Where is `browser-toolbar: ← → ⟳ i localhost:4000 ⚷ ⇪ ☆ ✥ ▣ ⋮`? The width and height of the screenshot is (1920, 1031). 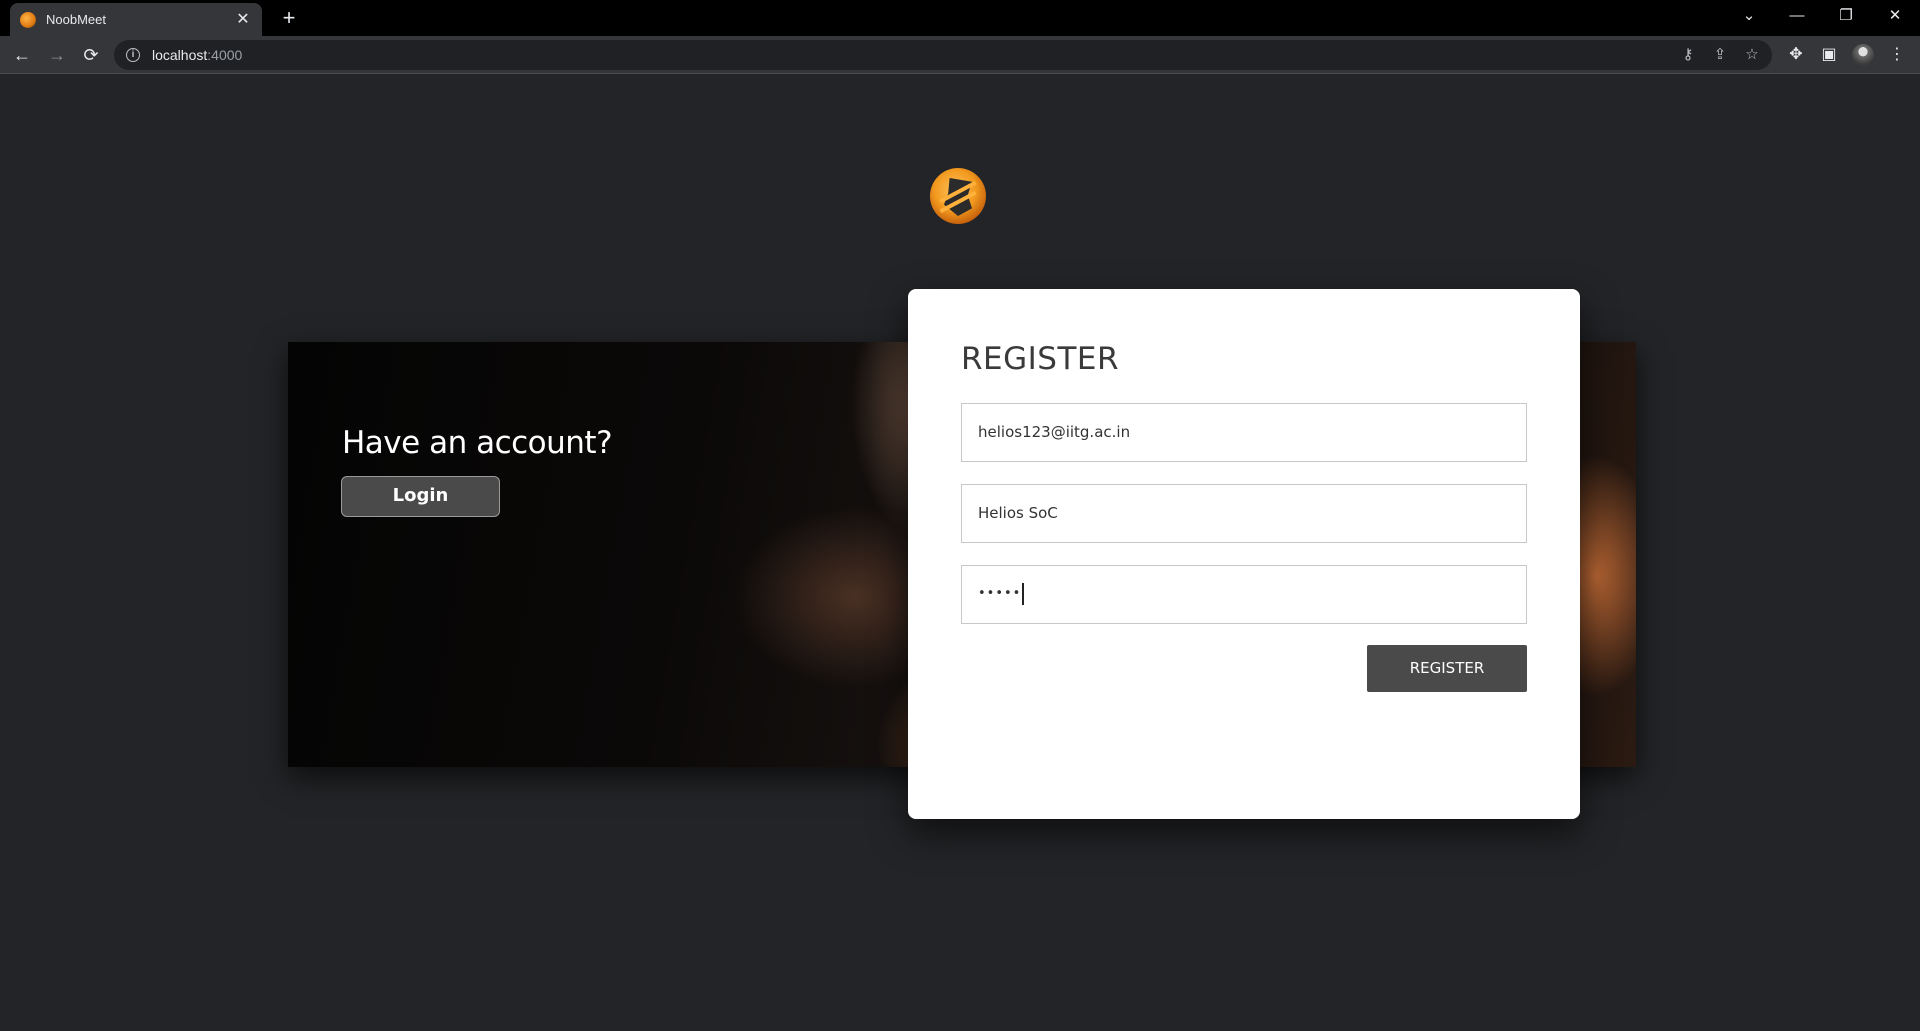 browser-toolbar: ← → ⟳ i localhost:4000 ⚷ ⇪ ☆ ✥ ▣ ⋮ is located at coordinates (960, 55).